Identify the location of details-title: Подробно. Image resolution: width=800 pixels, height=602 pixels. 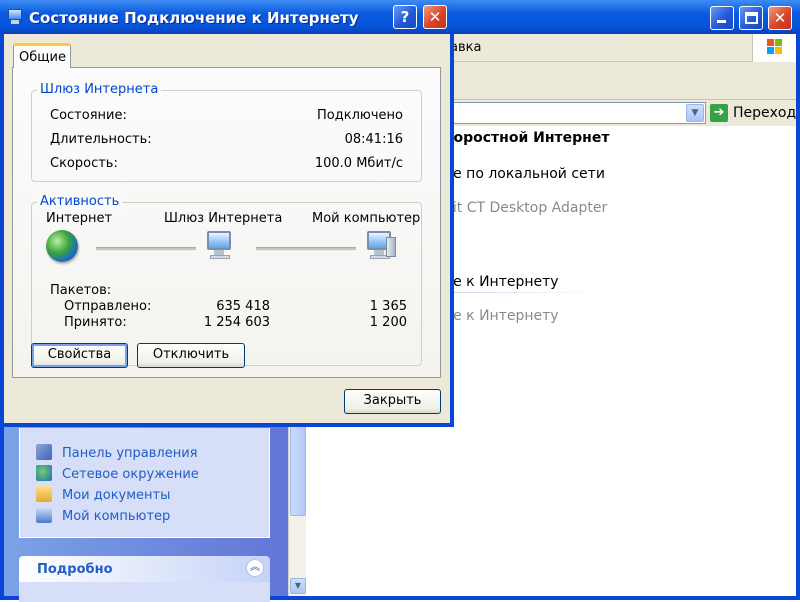
(75, 569).